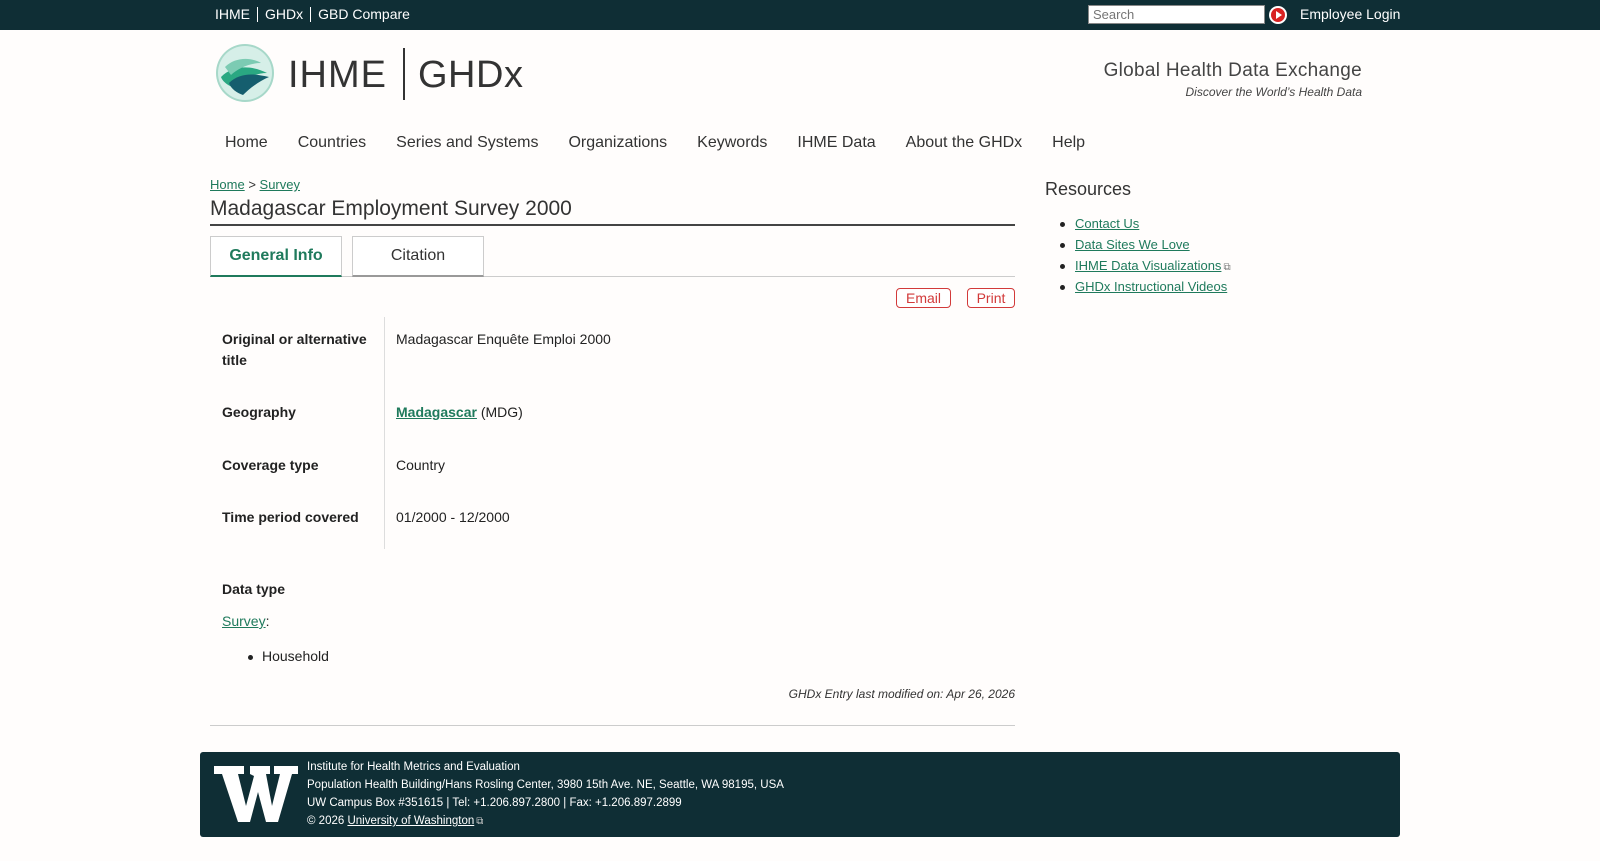 This screenshot has height=861, width=1600. I want to click on period-value: 01/2000 - 12/2000, so click(453, 517).